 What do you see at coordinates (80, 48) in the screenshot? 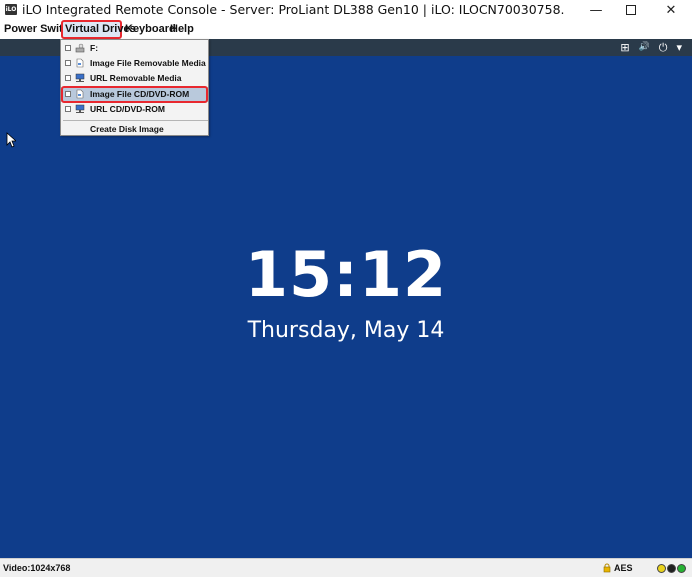
I see `drive-icon` at bounding box center [80, 48].